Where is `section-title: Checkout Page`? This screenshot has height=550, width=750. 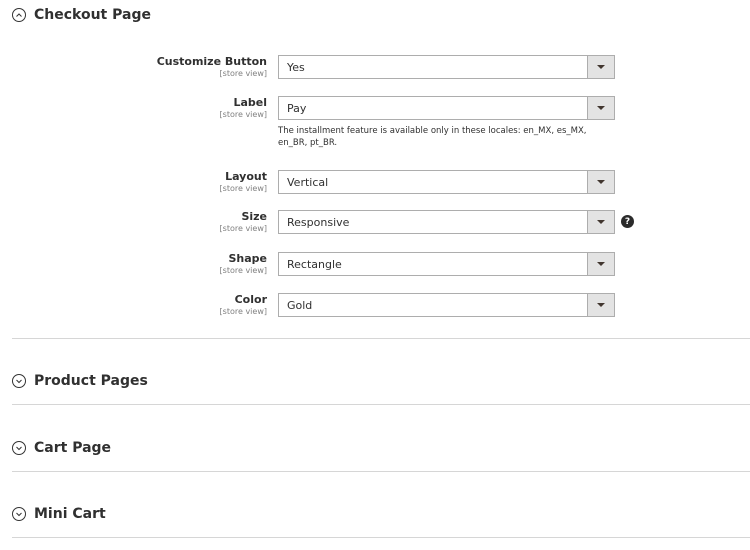
section-title: Checkout Page is located at coordinates (92, 15).